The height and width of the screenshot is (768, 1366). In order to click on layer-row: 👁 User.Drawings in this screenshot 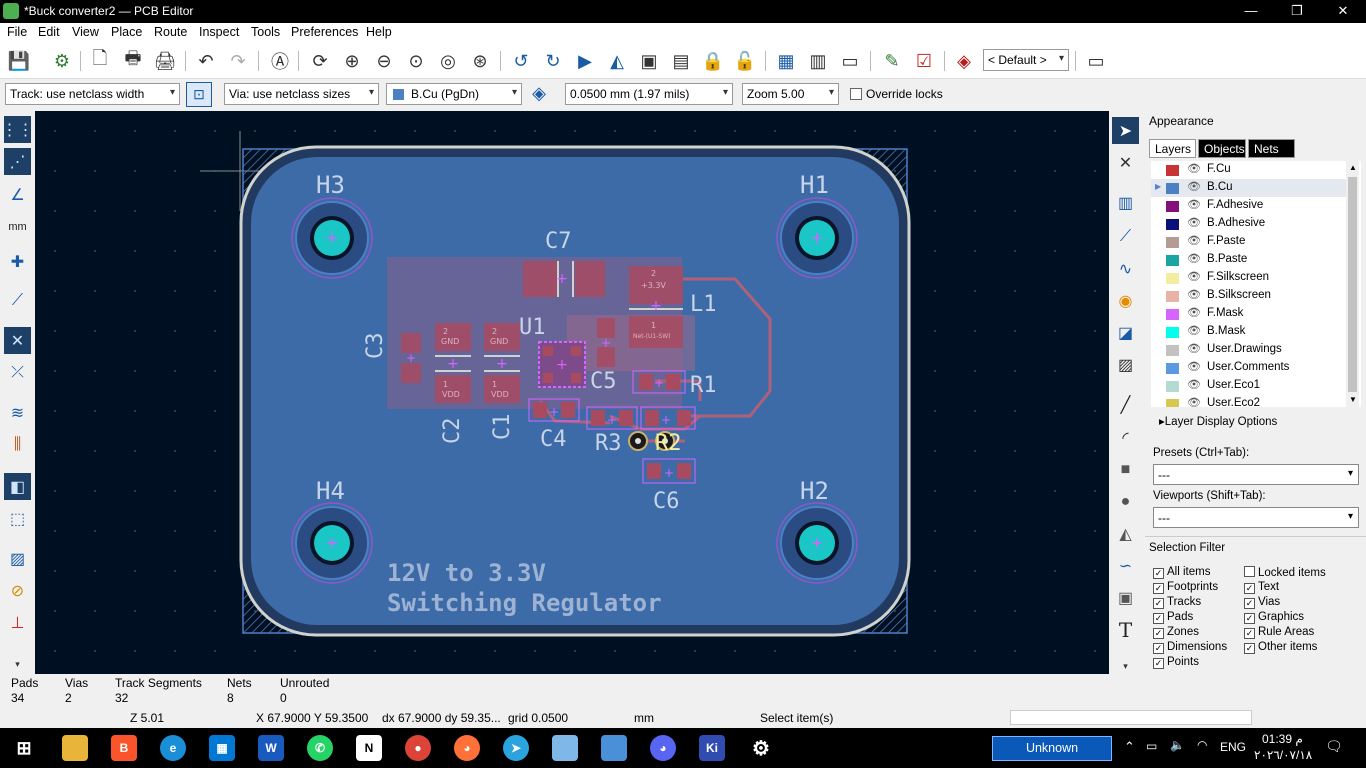, I will do `click(1249, 350)`.